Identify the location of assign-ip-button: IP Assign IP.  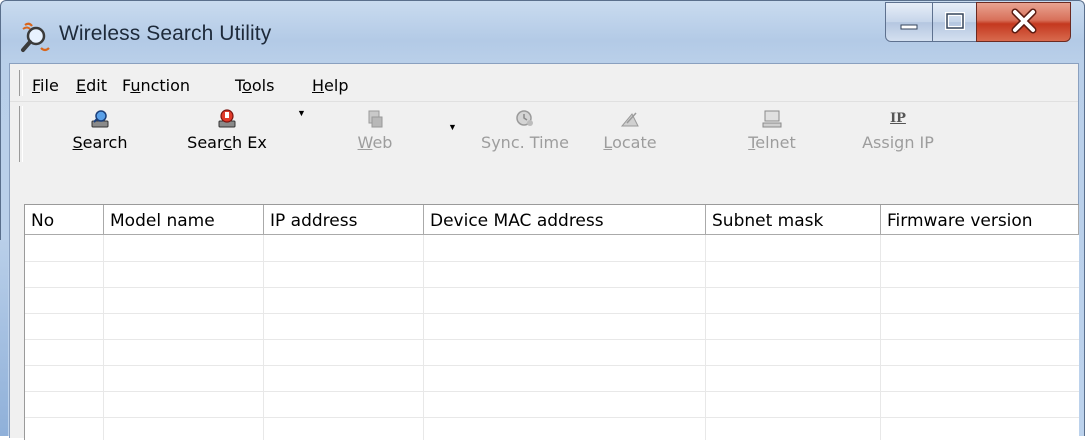
(898, 132).